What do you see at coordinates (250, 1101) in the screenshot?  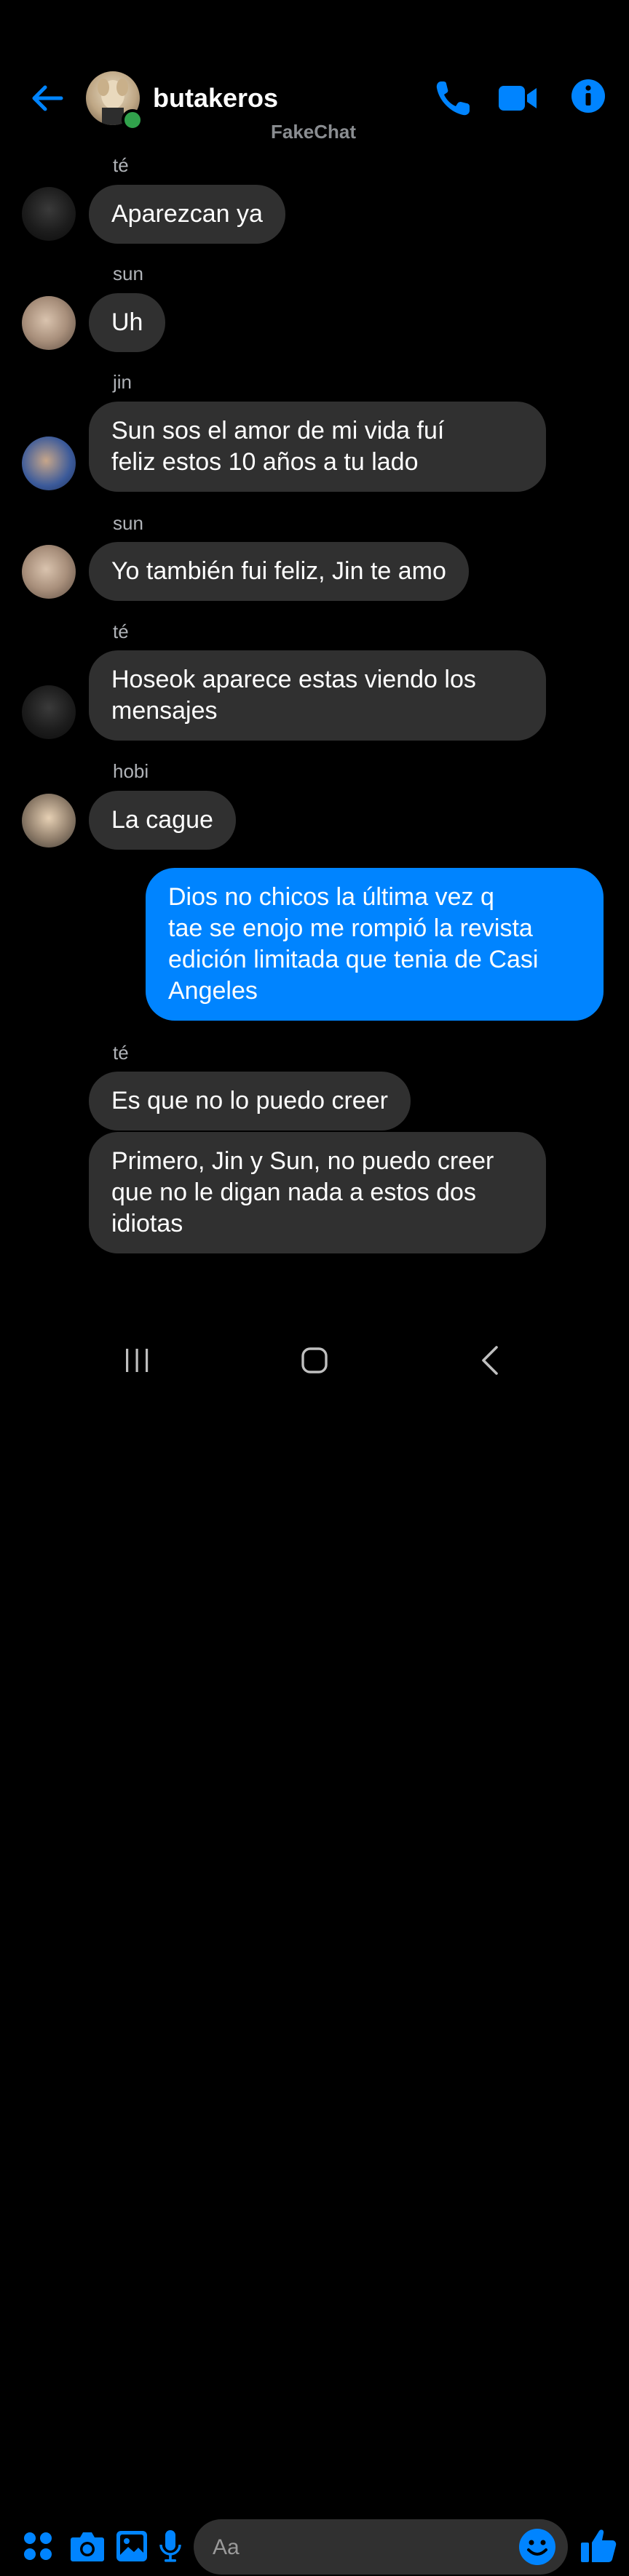 I see `message-bubble: Es que no lo puedo creer` at bounding box center [250, 1101].